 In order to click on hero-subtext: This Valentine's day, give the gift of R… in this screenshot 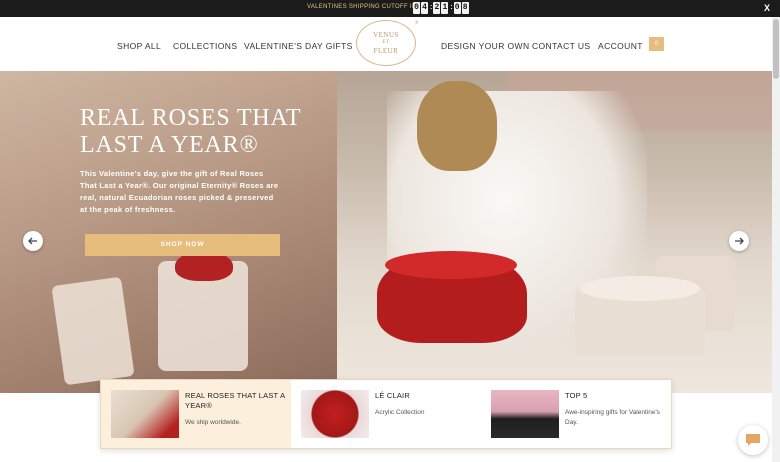, I will do `click(179, 191)`.